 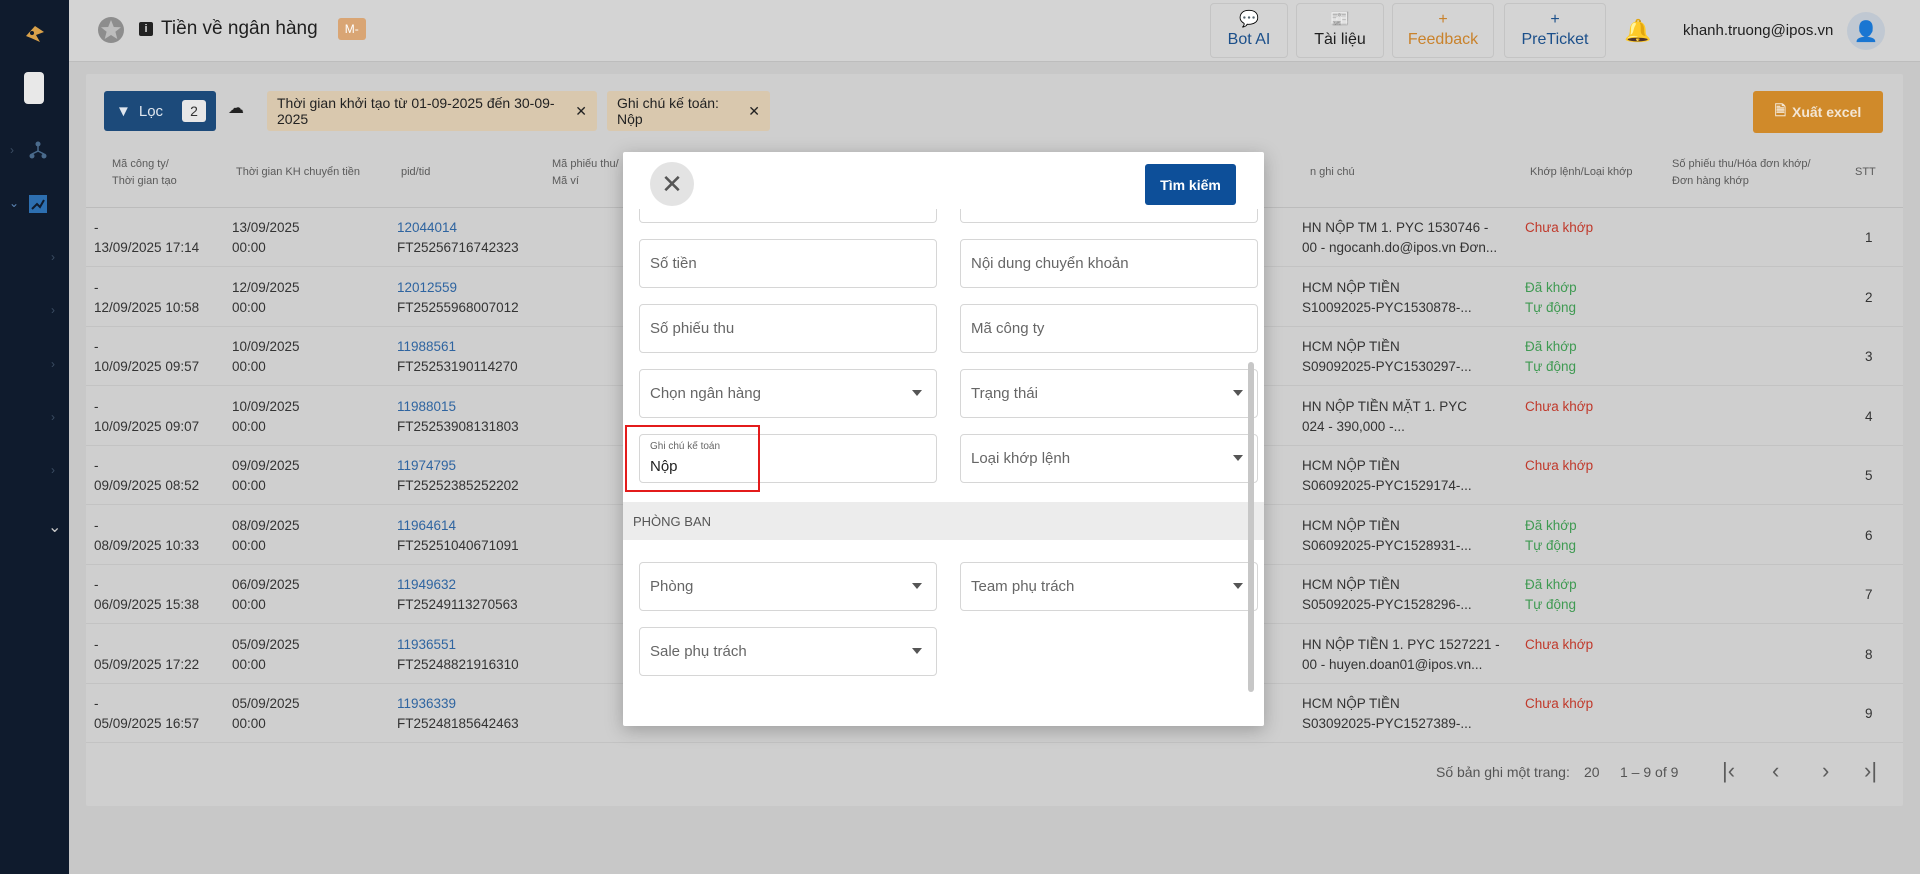 I want to click on table-cell: Chưa khớp, so click(x=1559, y=228).